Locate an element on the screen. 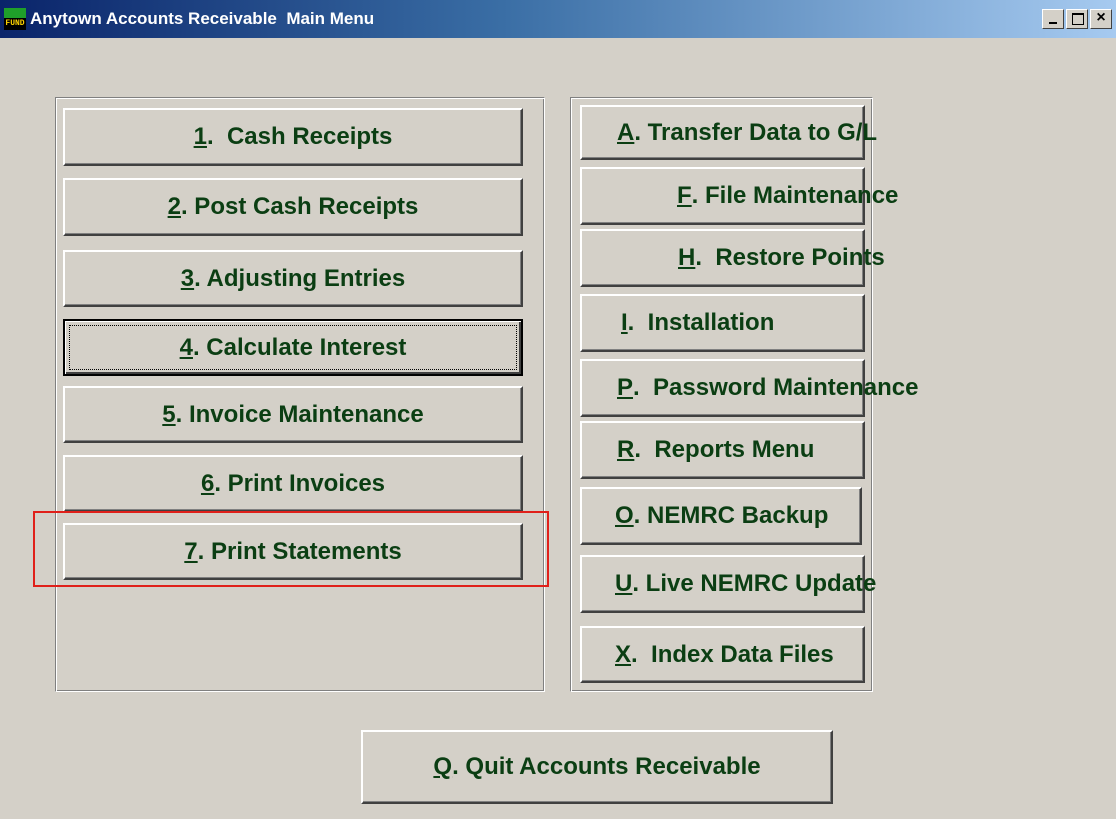 The image size is (1116, 819). button-label: . Transfer Data to G/L is located at coordinates (756, 132).